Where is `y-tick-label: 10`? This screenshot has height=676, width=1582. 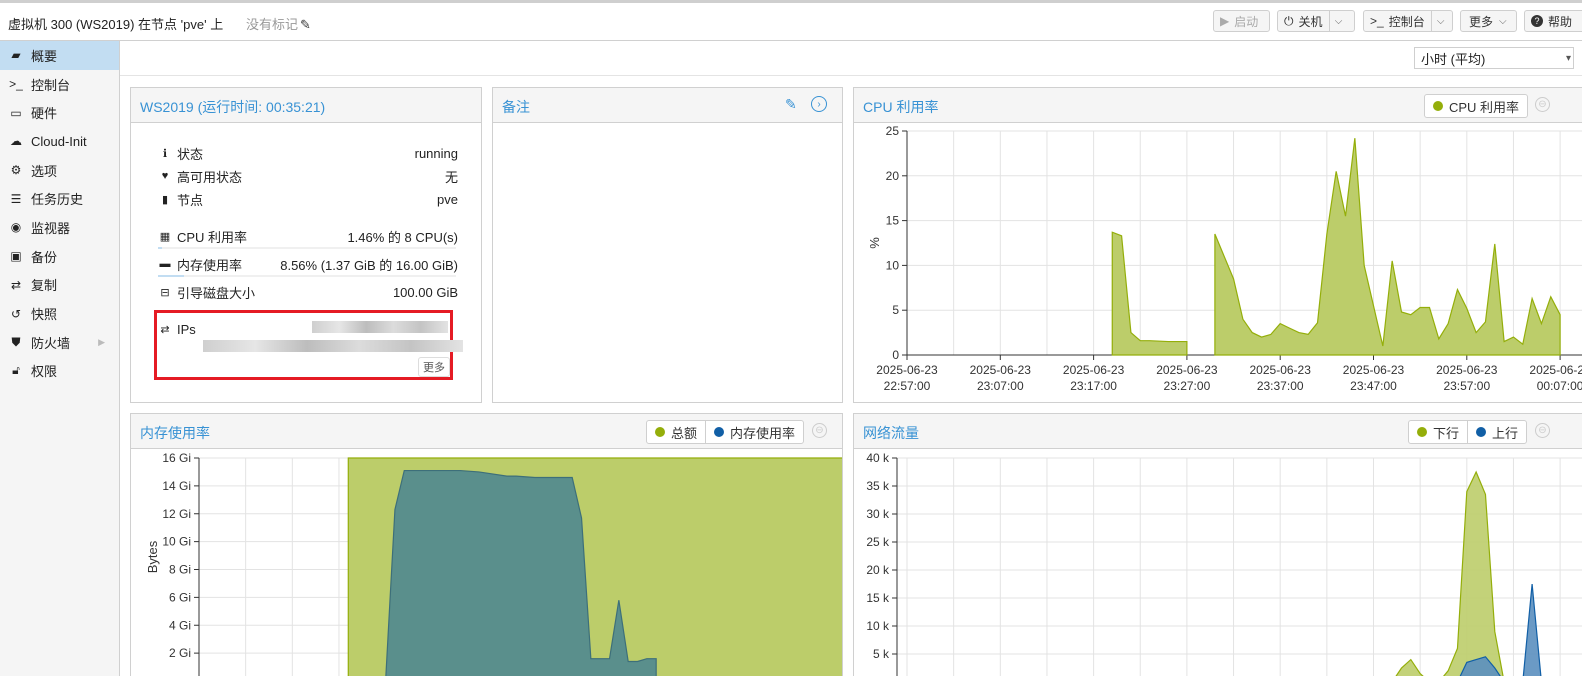
y-tick-label: 10 is located at coordinates (893, 265).